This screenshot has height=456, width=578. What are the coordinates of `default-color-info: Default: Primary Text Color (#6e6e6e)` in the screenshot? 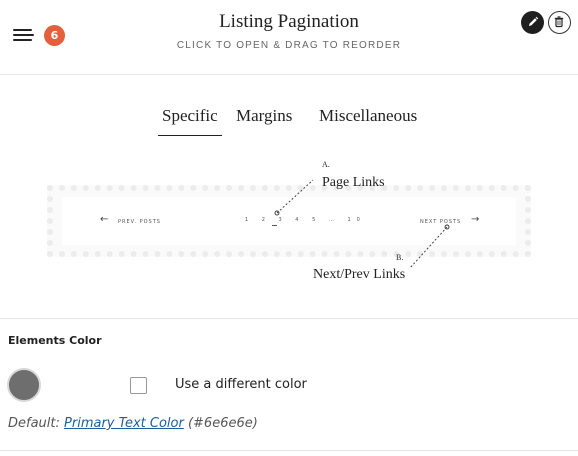 It's located at (133, 423).